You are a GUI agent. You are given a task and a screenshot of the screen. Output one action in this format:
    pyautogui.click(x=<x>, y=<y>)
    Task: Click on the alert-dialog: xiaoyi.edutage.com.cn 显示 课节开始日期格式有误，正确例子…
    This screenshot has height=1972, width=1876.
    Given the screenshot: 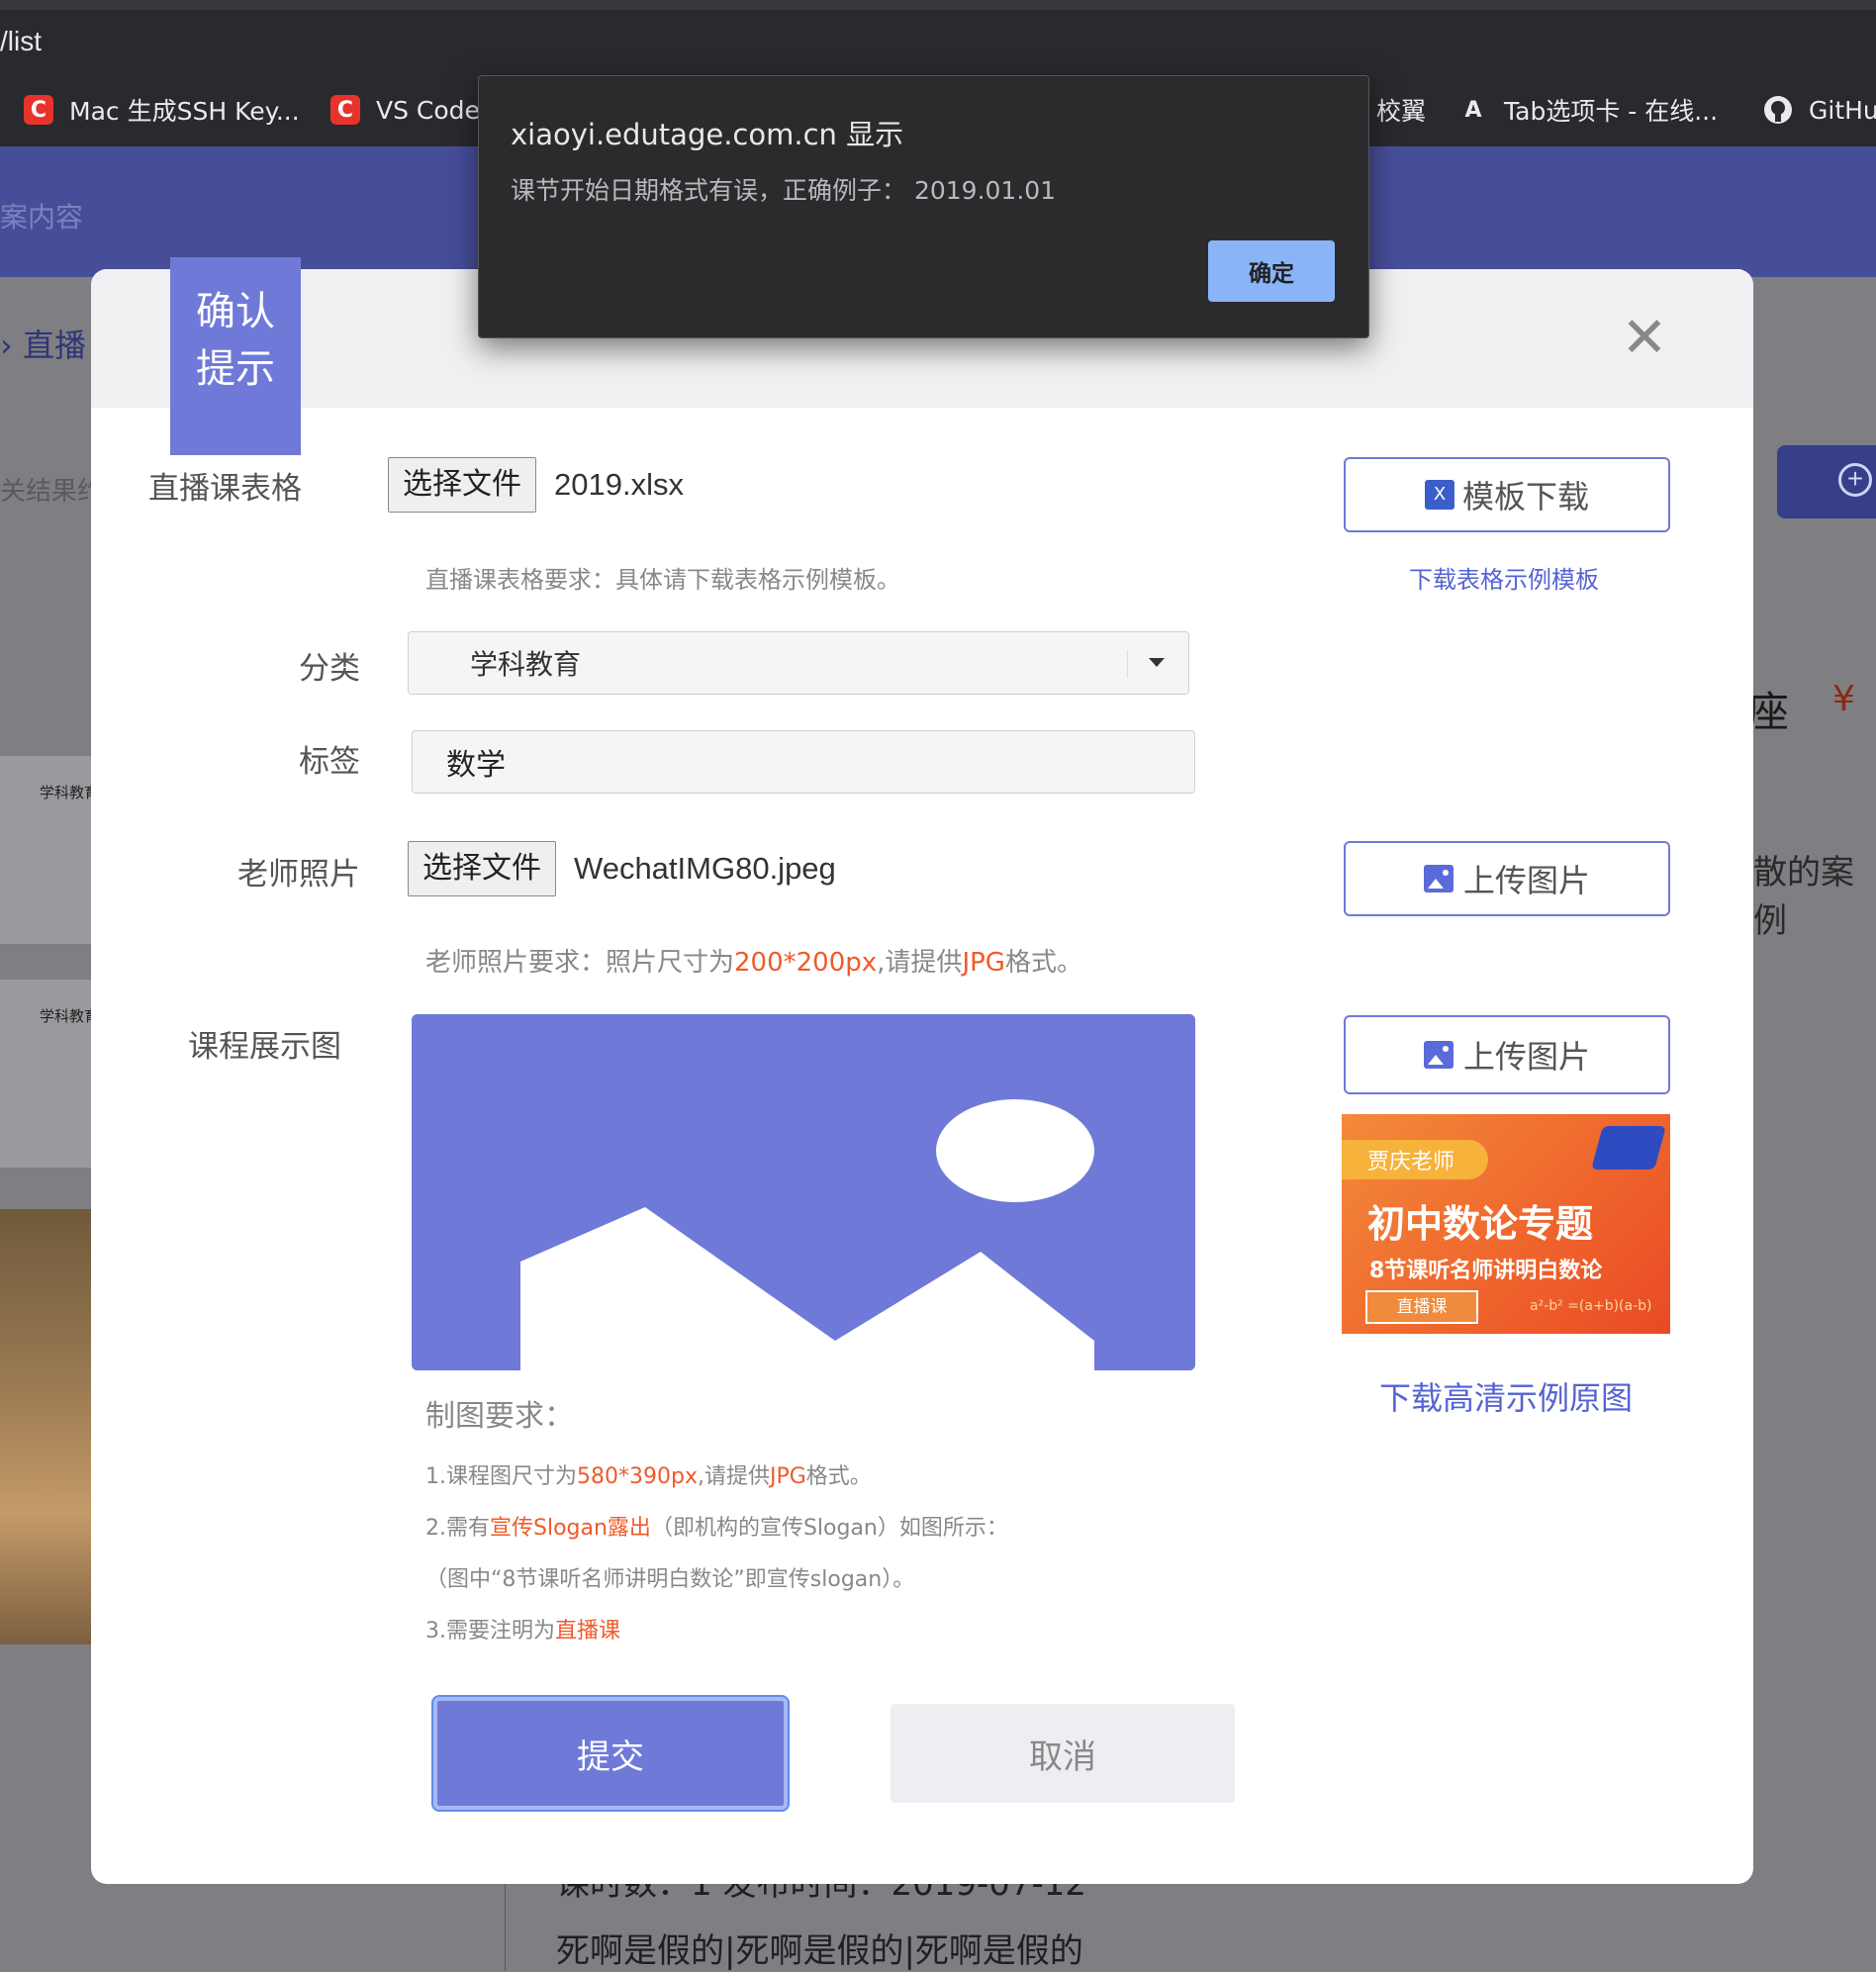 What is the action you would take?
    pyautogui.click(x=923, y=206)
    